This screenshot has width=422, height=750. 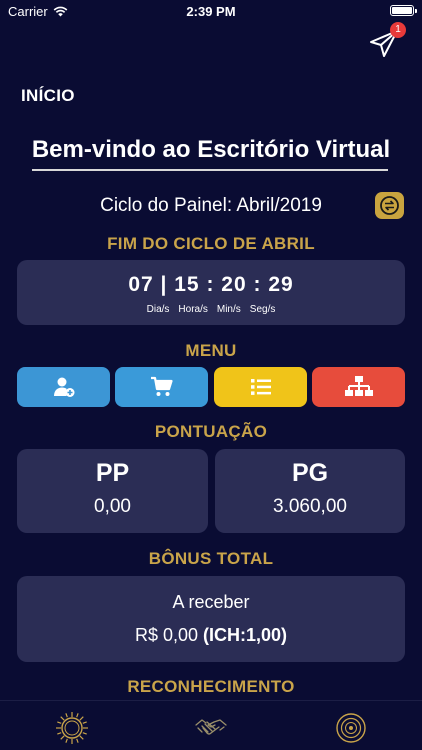 What do you see at coordinates (245, 635) in the screenshot?
I see `bonus-ich: (ICH:1,00)` at bounding box center [245, 635].